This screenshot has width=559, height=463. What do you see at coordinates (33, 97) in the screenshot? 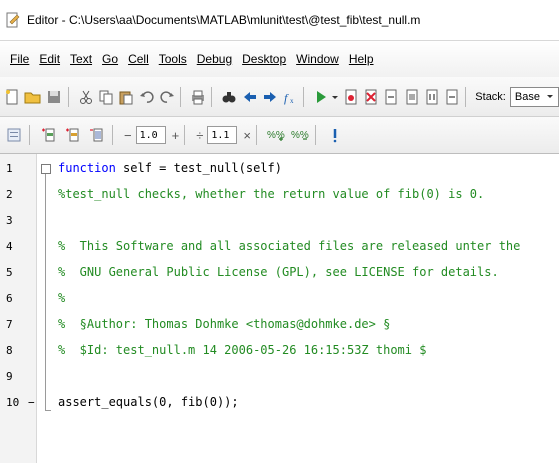
I see `open-folder-icon` at bounding box center [33, 97].